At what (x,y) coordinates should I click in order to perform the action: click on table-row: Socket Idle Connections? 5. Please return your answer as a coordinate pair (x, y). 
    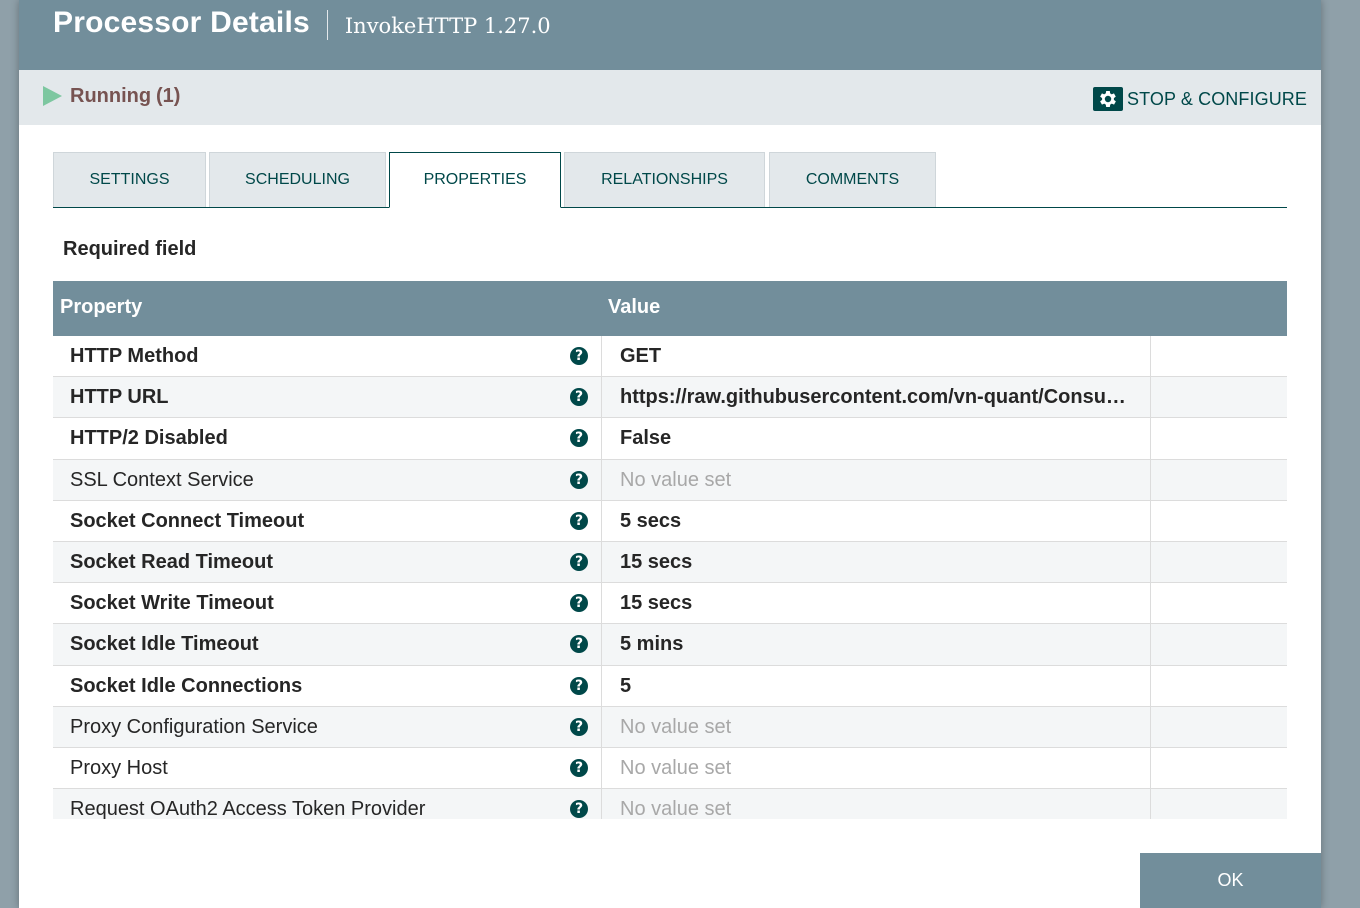
    Looking at the image, I should click on (670, 686).